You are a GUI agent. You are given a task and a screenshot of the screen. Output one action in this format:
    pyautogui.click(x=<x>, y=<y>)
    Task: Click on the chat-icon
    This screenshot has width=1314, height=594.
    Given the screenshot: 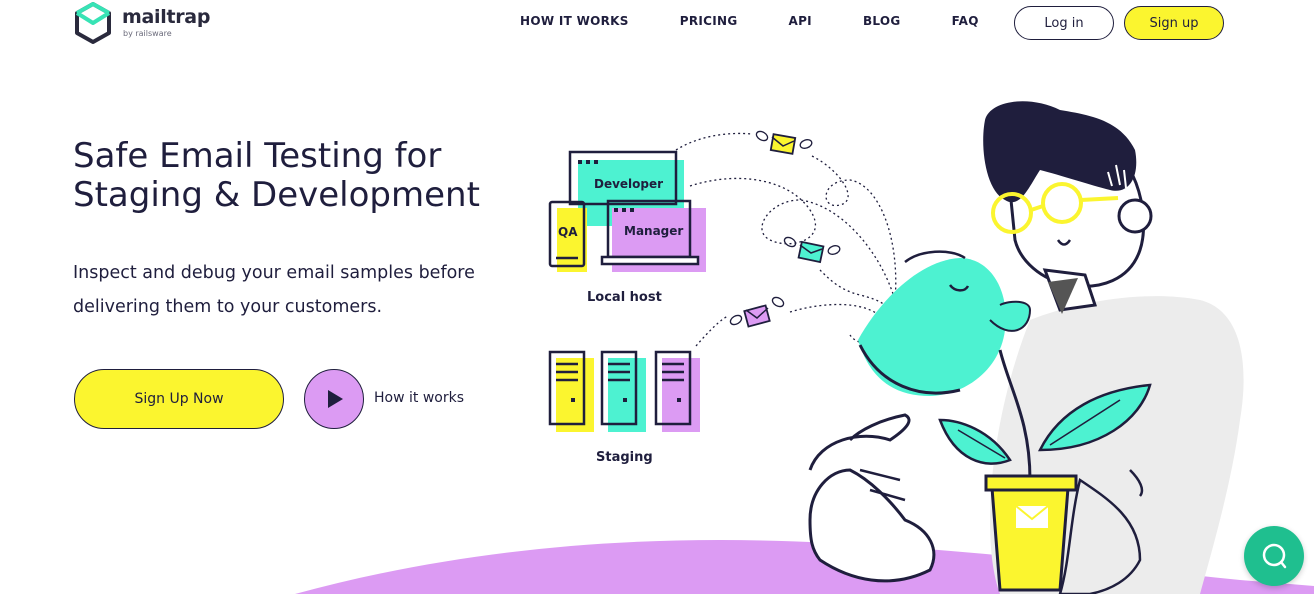 What is the action you would take?
    pyautogui.click(x=1274, y=556)
    